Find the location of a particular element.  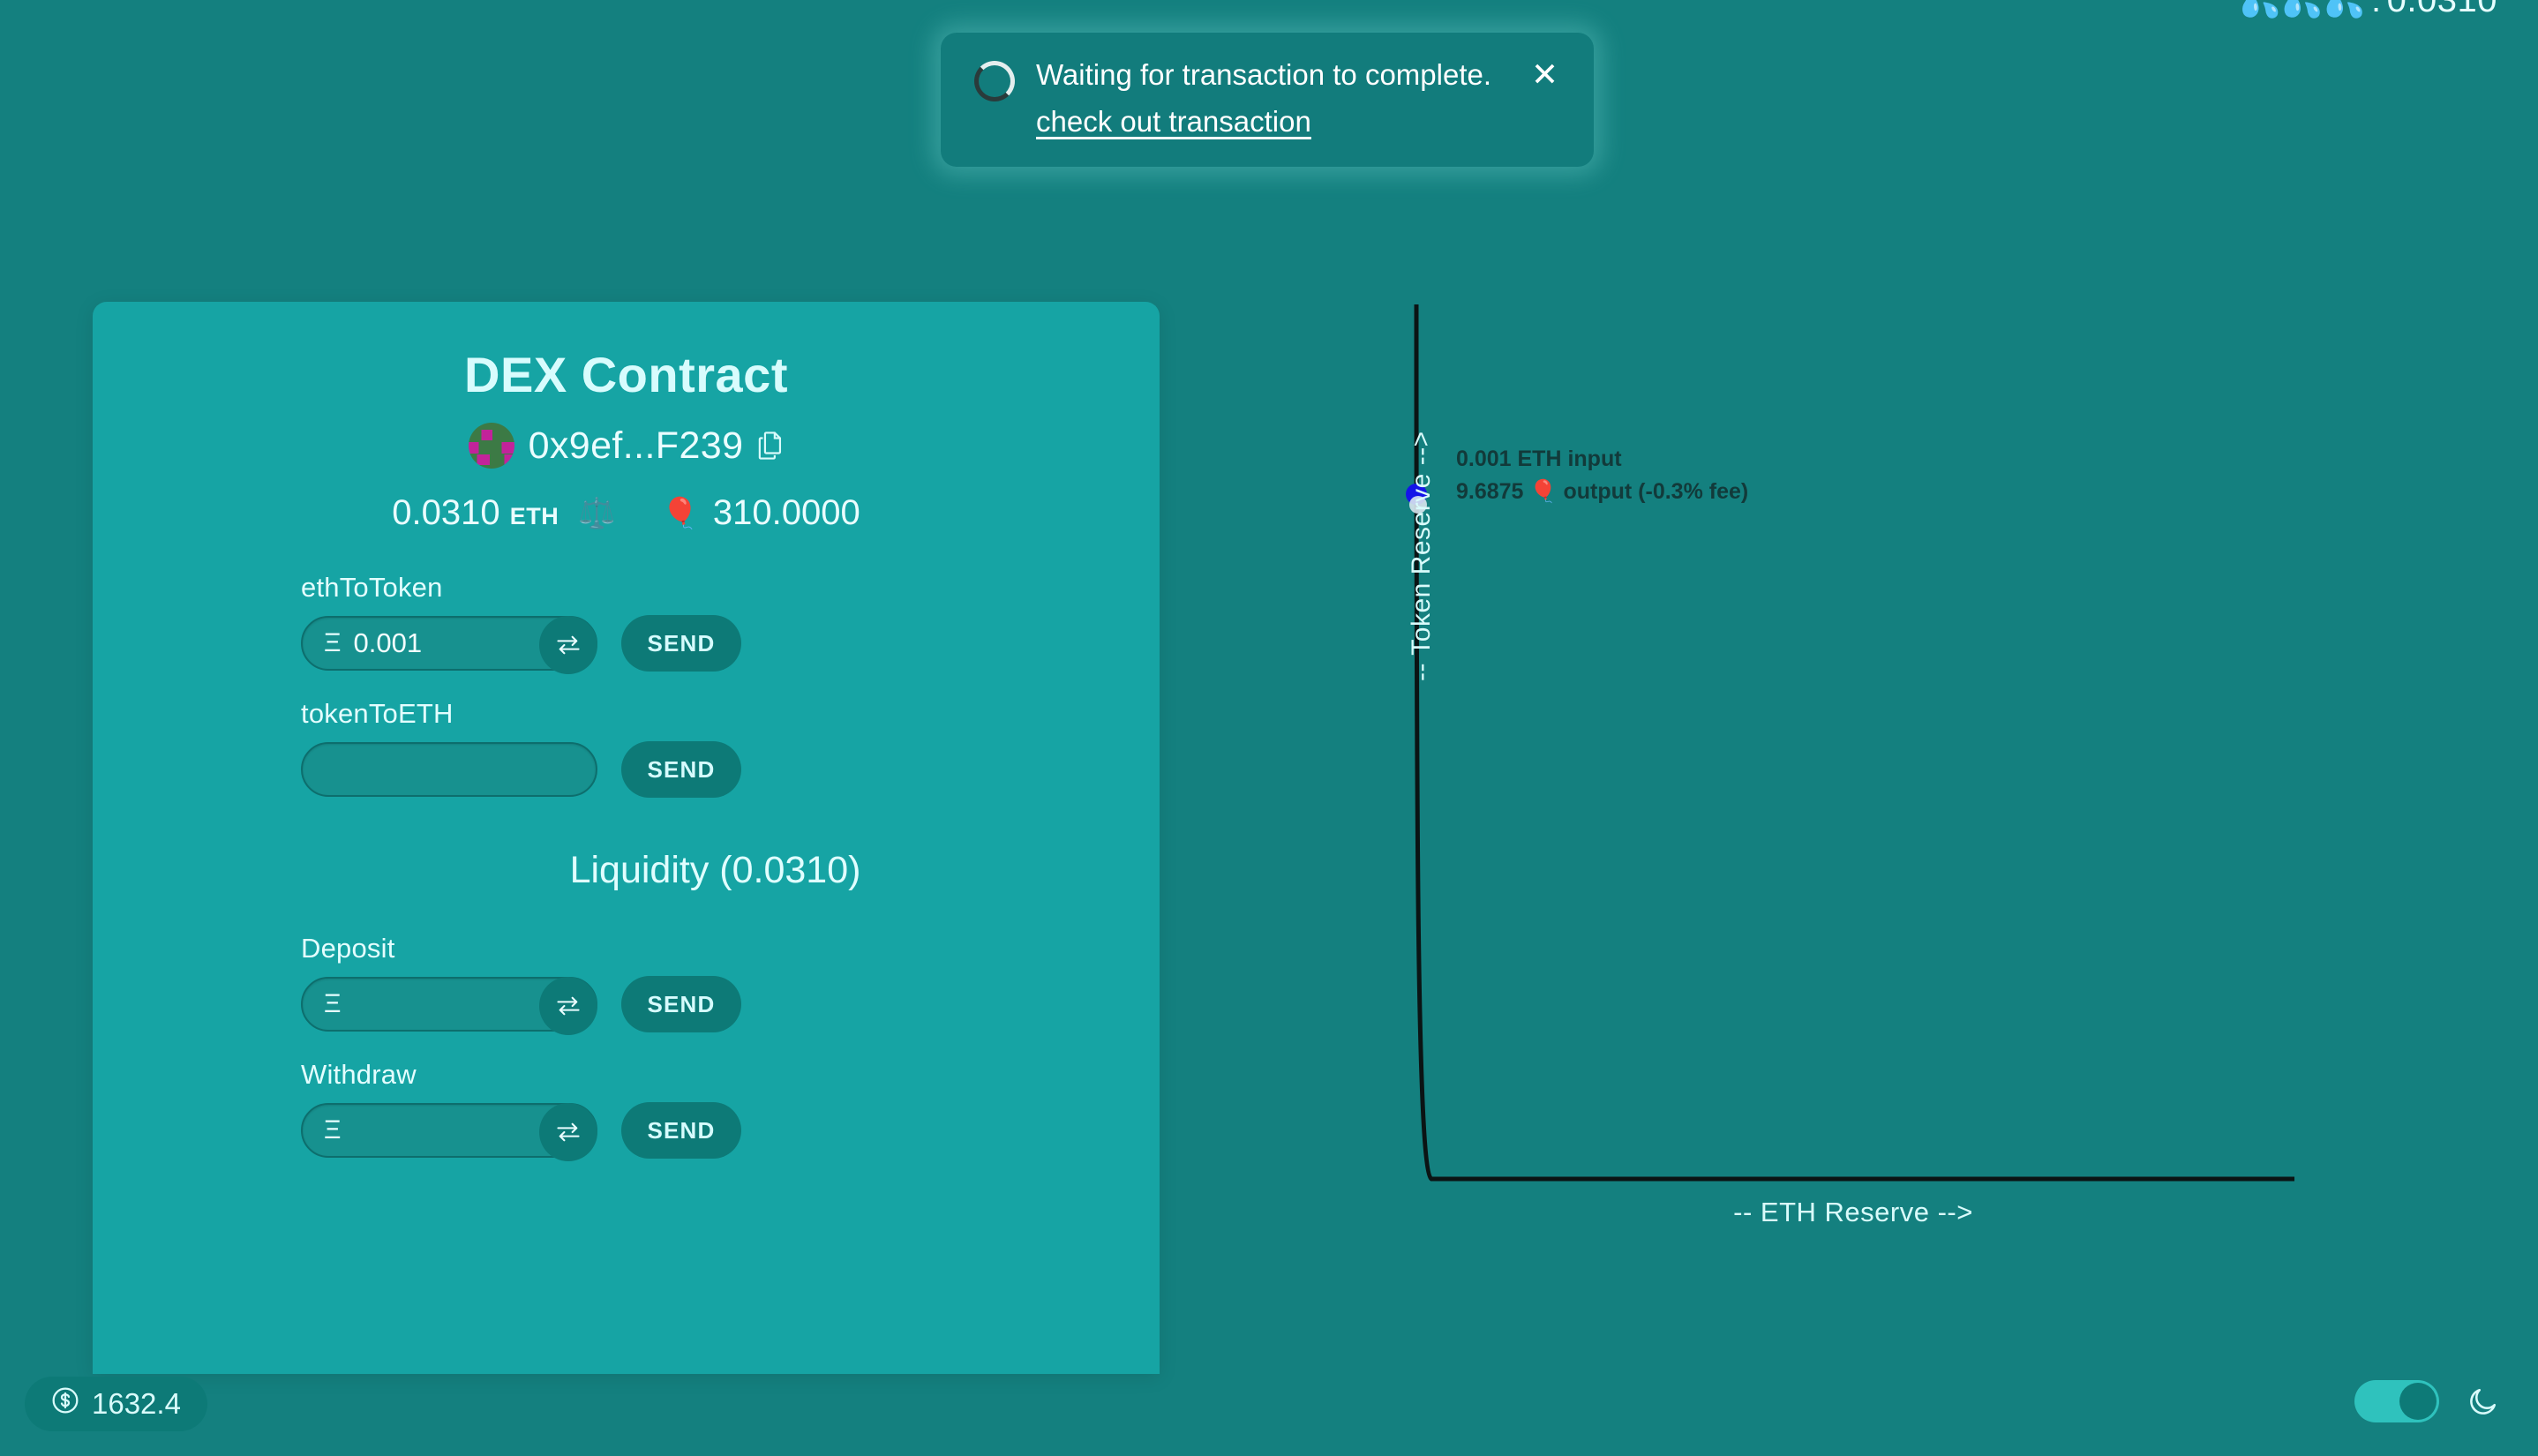

token-balance: 🎈 310.0000 is located at coordinates (761, 513).